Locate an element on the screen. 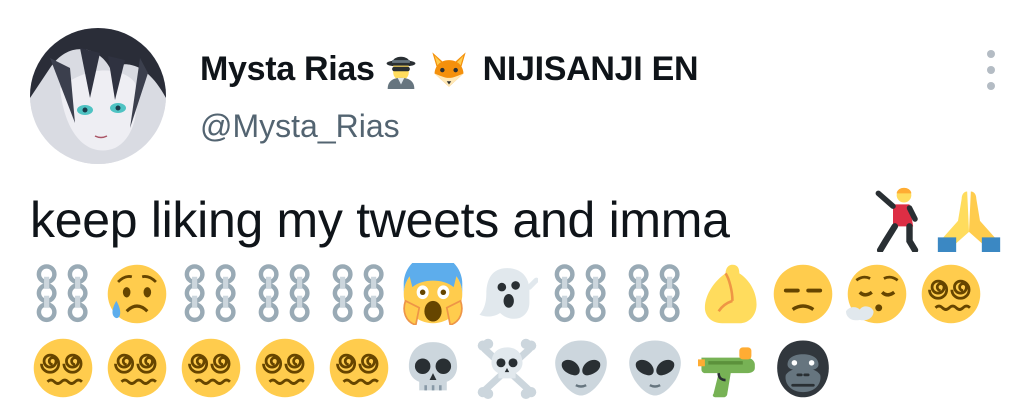 The height and width of the screenshot is (415, 1024). fox-emoji-icon is located at coordinates (449, 69).